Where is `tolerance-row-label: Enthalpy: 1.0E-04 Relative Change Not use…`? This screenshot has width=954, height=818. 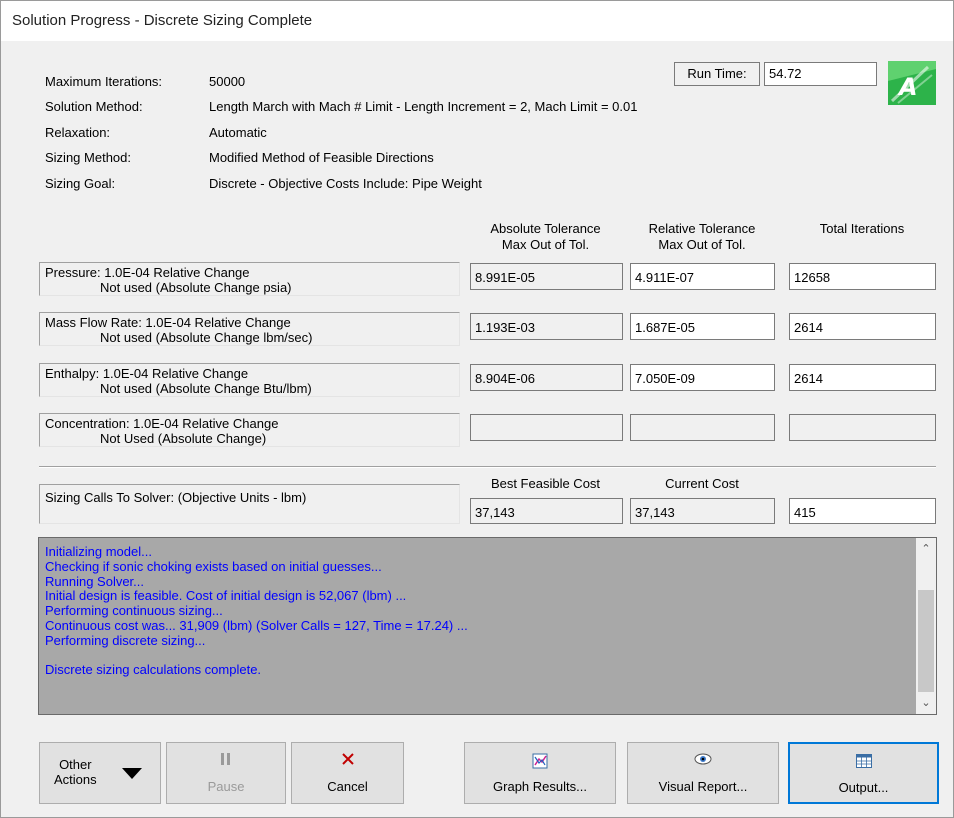 tolerance-row-label: Enthalpy: 1.0E-04 Relative Change Not use… is located at coordinates (249, 380).